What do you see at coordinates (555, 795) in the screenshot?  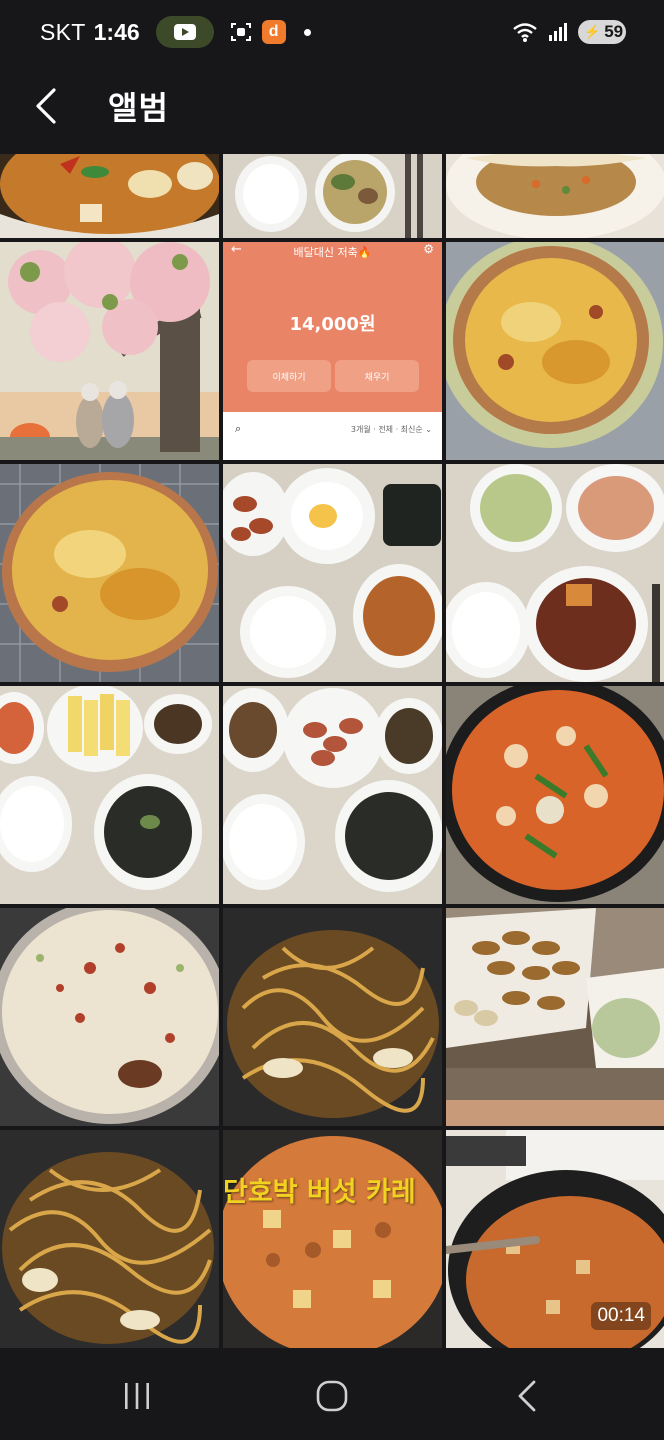 I see `photo-spicy-stew-pan` at bounding box center [555, 795].